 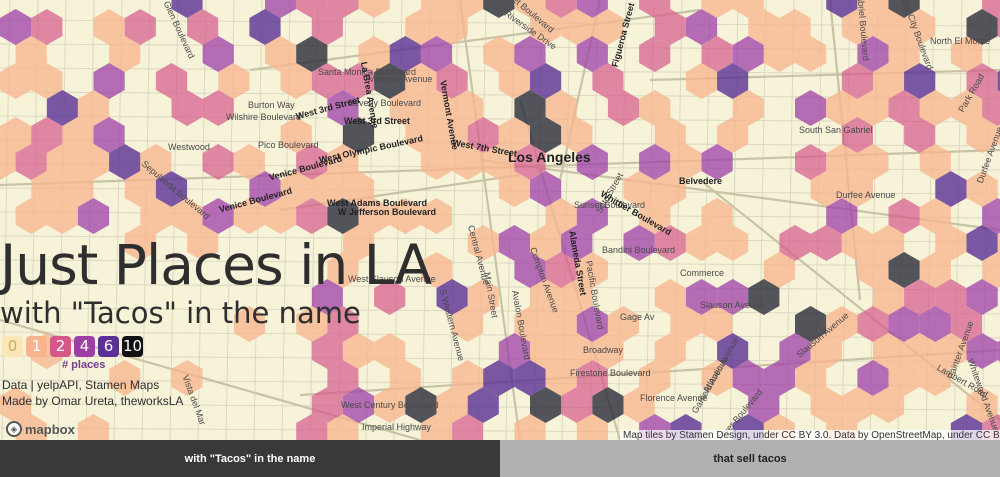 I want to click on mapbox-logo-text: mapbox, so click(x=50, y=429).